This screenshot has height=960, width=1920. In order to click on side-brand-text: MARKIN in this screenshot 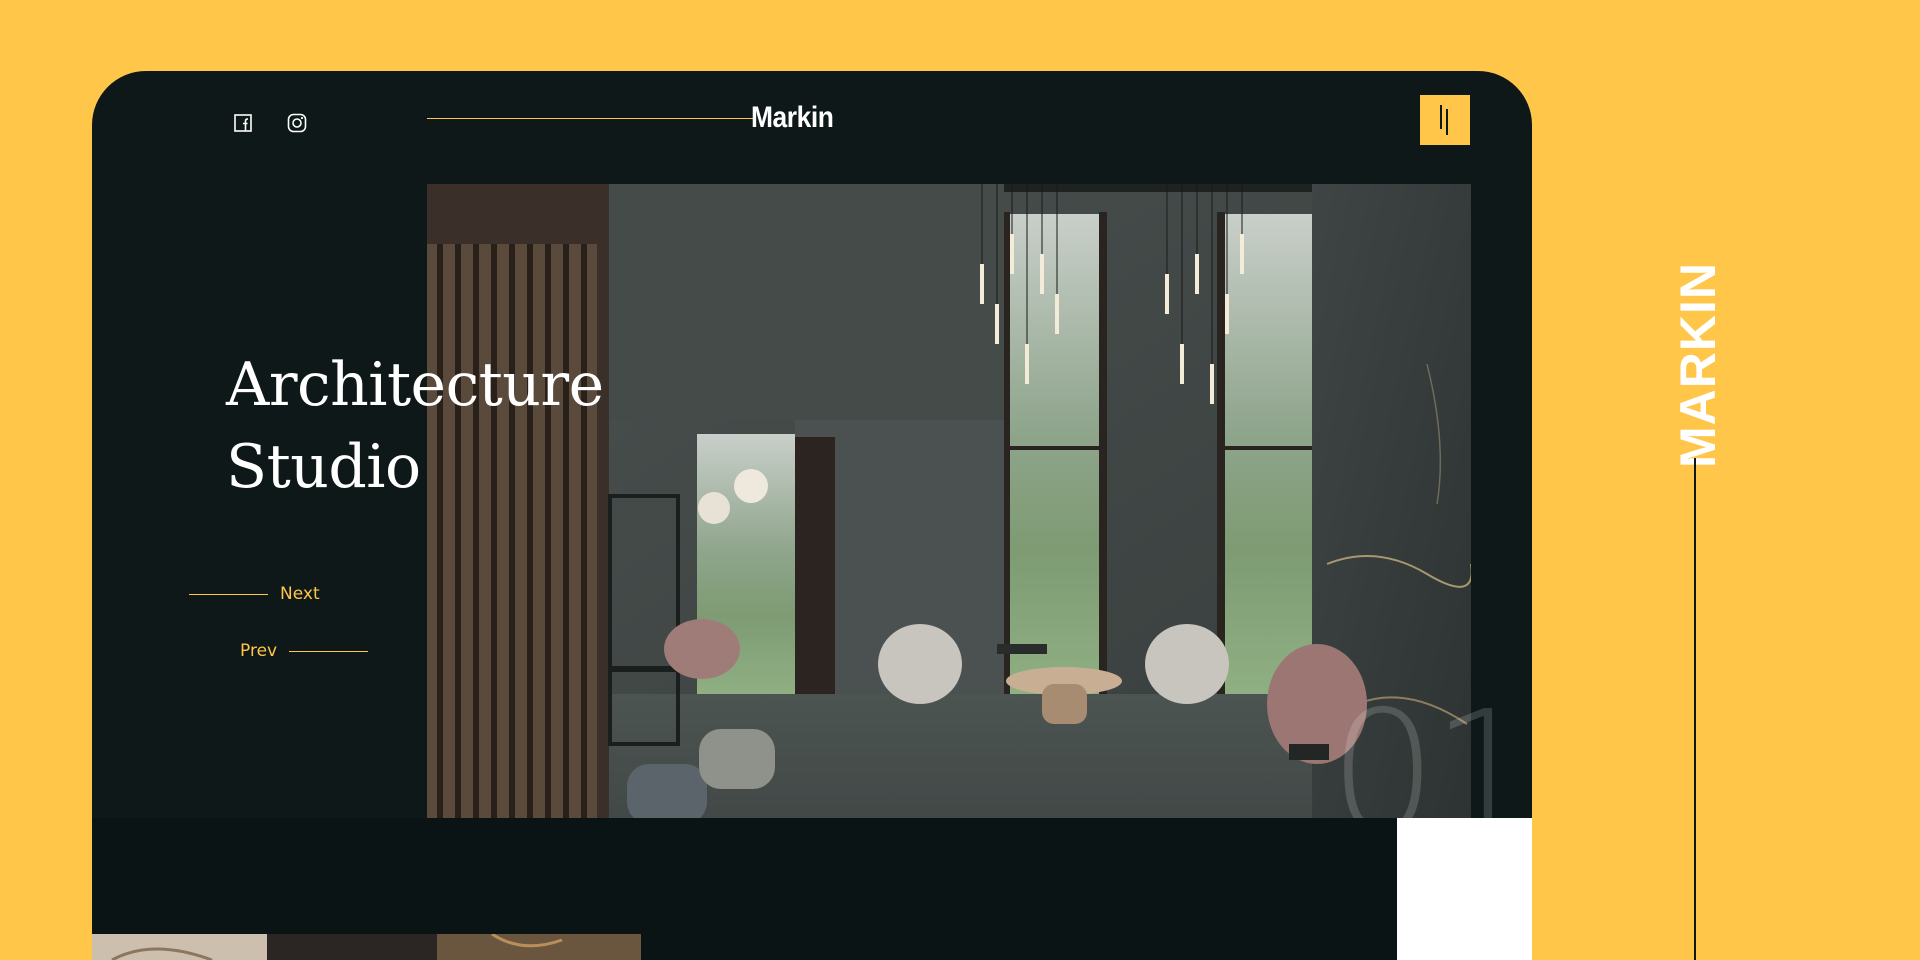, I will do `click(1698, 365)`.